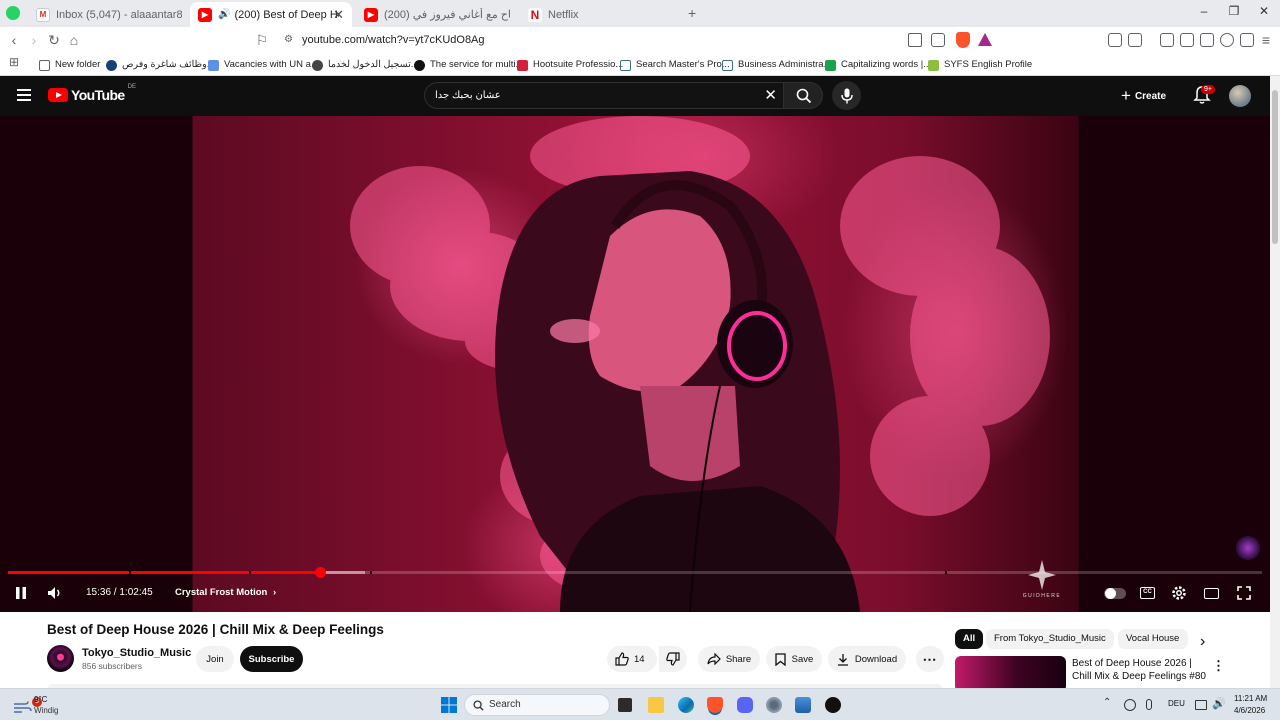 The height and width of the screenshot is (720, 1280). What do you see at coordinates (69, 65) in the screenshot?
I see `bookmark-item: New folder` at bounding box center [69, 65].